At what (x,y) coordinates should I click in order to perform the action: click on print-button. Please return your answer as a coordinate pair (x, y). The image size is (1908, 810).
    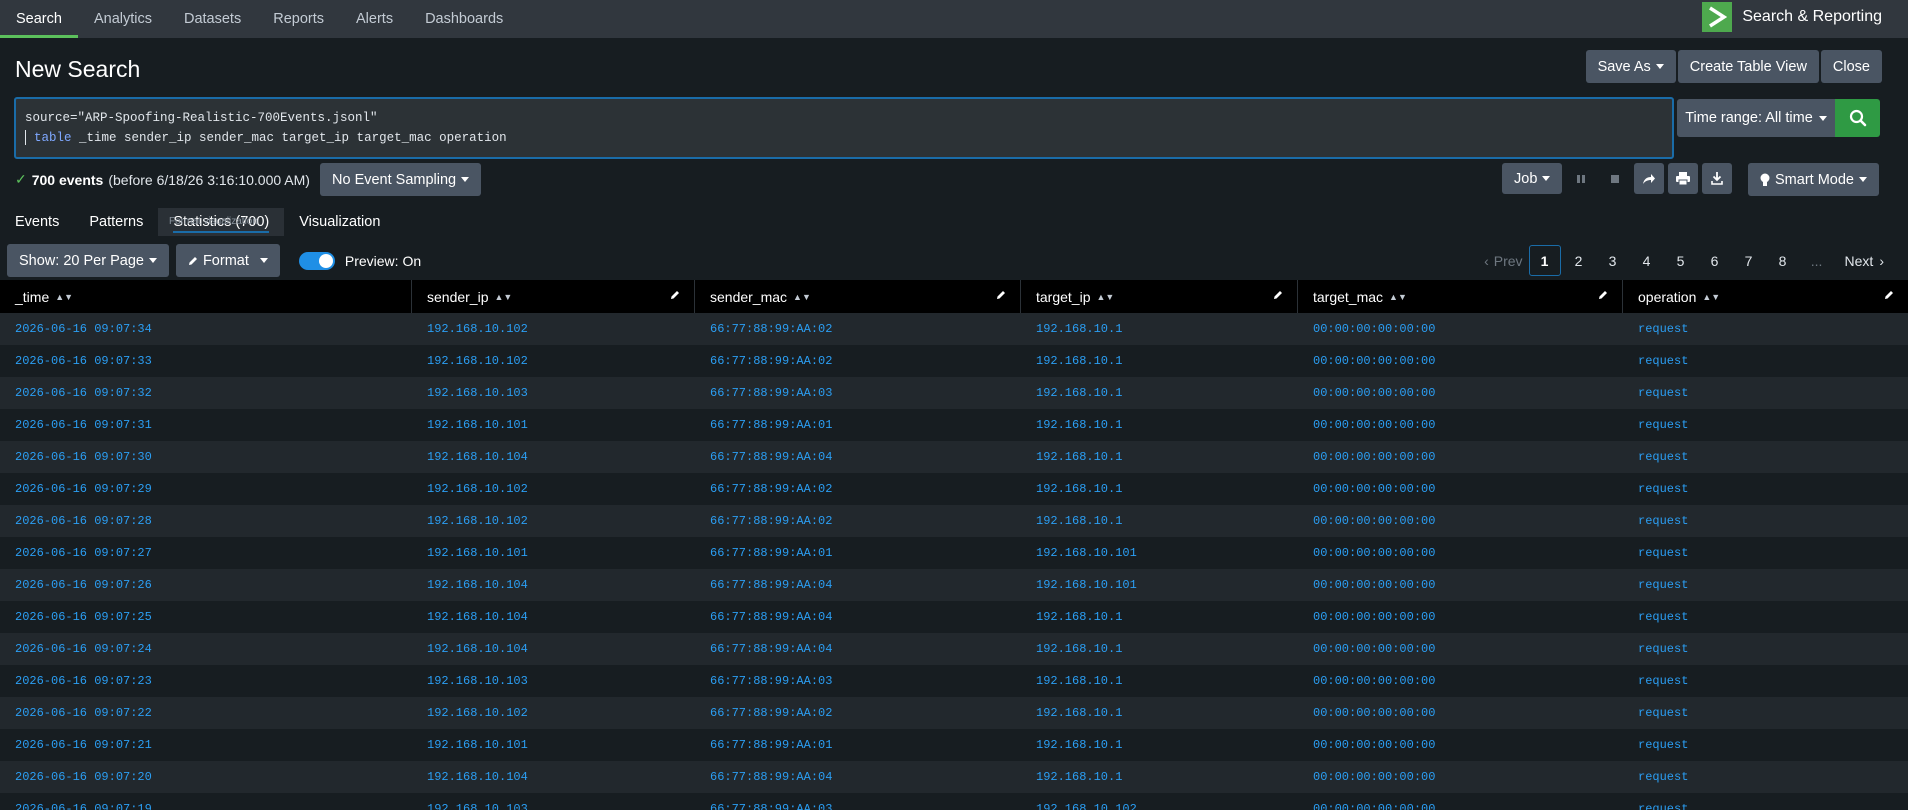
    Looking at the image, I should click on (1683, 178).